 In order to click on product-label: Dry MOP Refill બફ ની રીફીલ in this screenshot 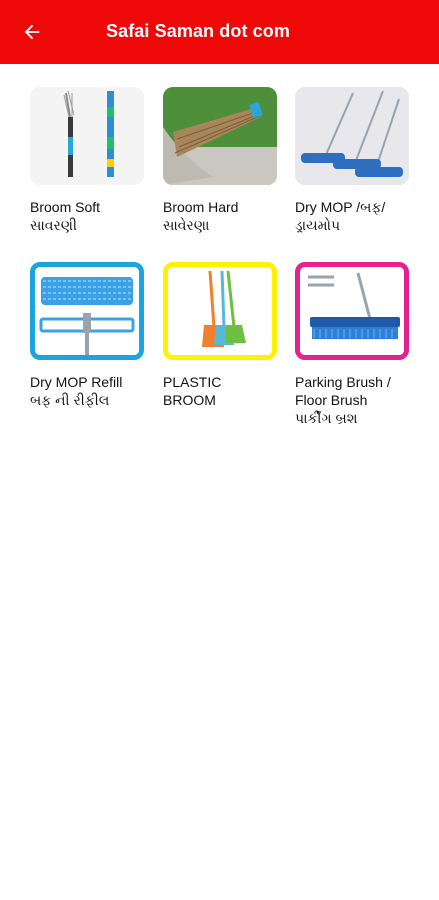, I will do `click(76, 391)`.